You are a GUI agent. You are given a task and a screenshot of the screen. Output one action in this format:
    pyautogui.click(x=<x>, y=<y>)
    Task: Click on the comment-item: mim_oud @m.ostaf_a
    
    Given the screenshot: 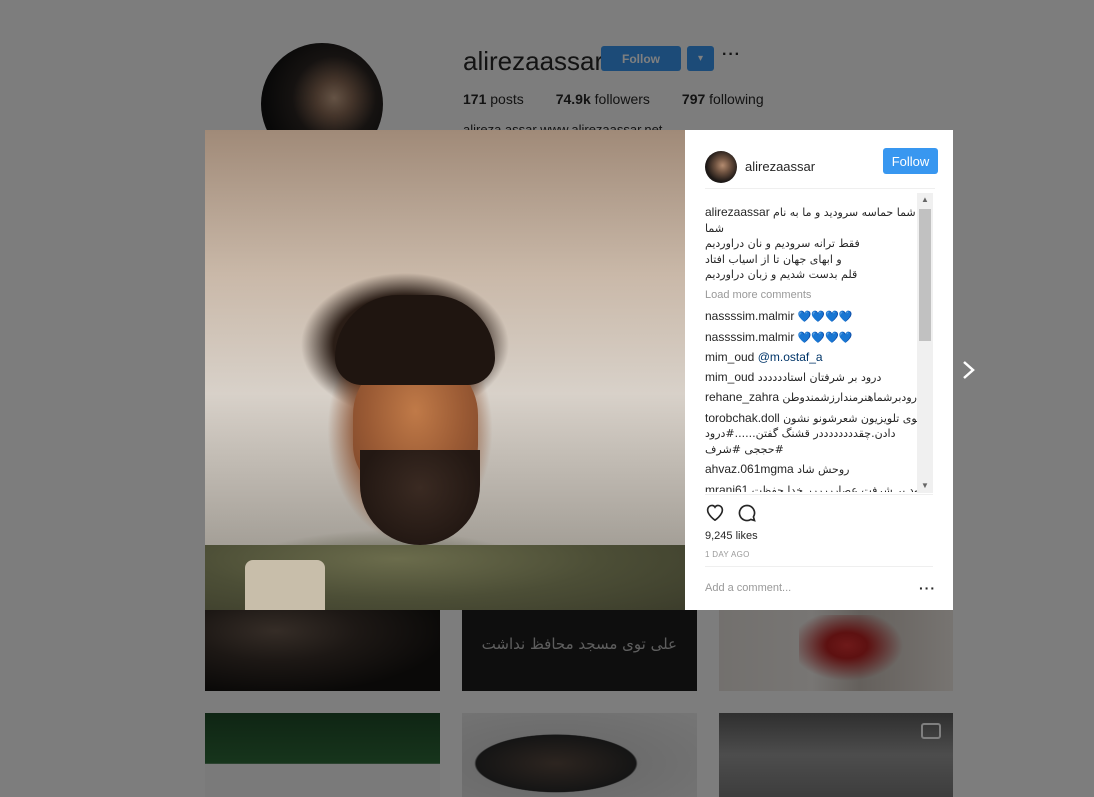 What is the action you would take?
    pyautogui.click(x=819, y=357)
    